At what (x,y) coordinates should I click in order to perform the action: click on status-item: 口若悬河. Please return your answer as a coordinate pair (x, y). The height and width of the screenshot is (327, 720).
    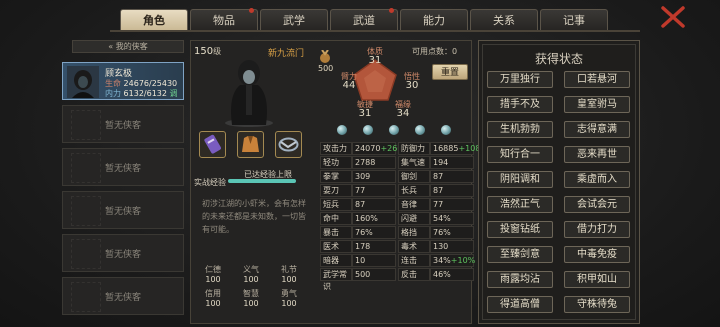
    Looking at the image, I should click on (597, 79).